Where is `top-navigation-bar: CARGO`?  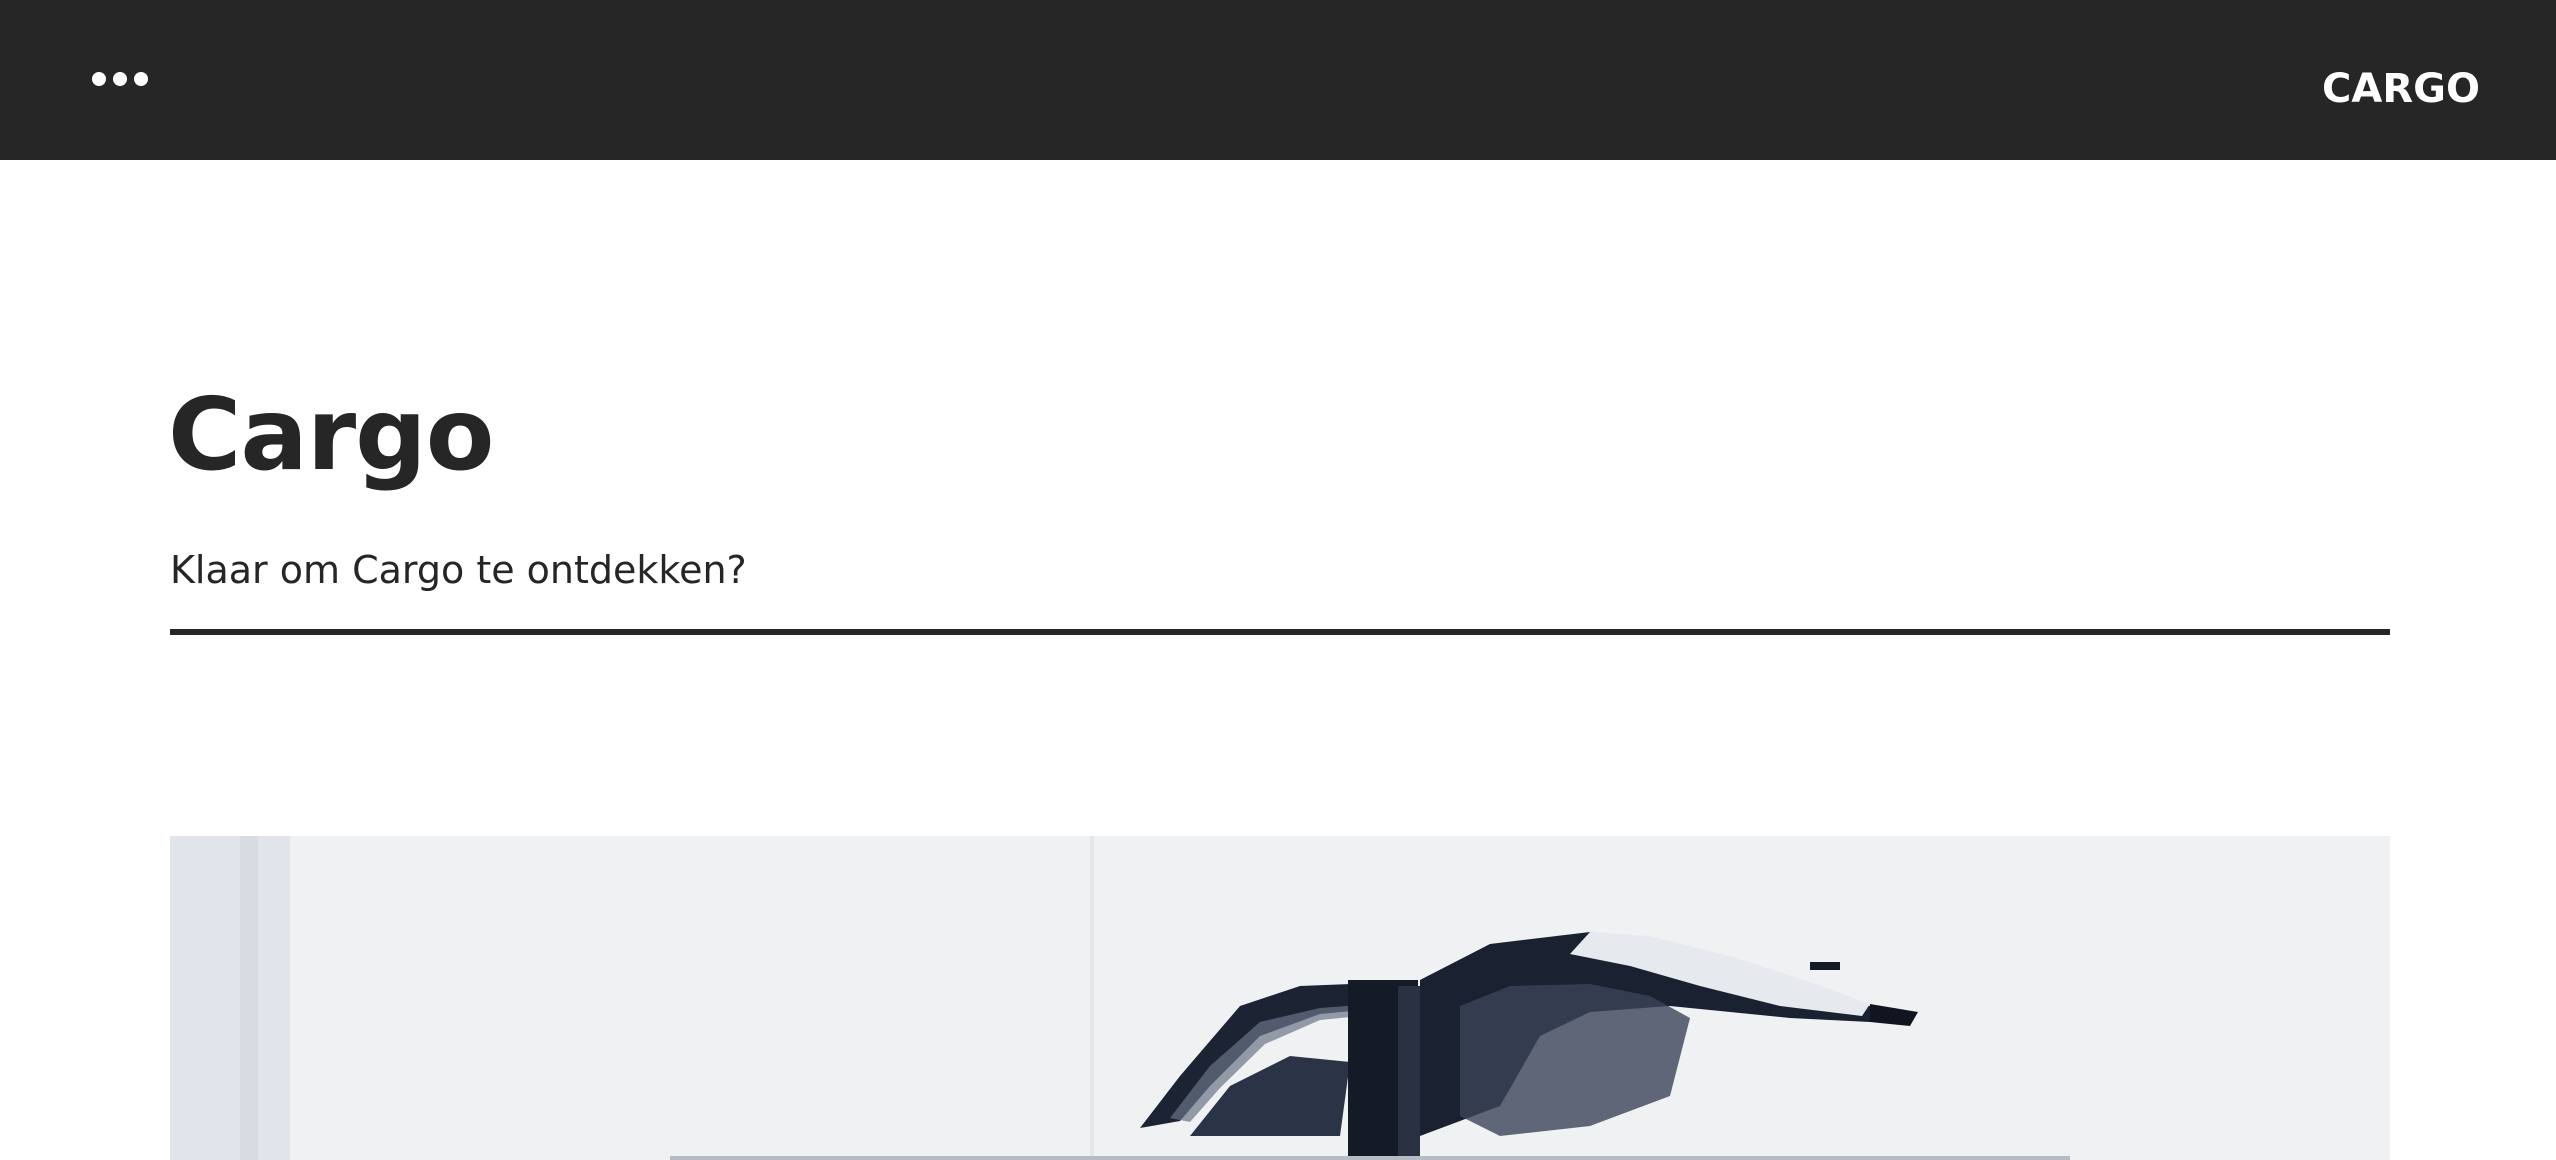 top-navigation-bar: CARGO is located at coordinates (1278, 80).